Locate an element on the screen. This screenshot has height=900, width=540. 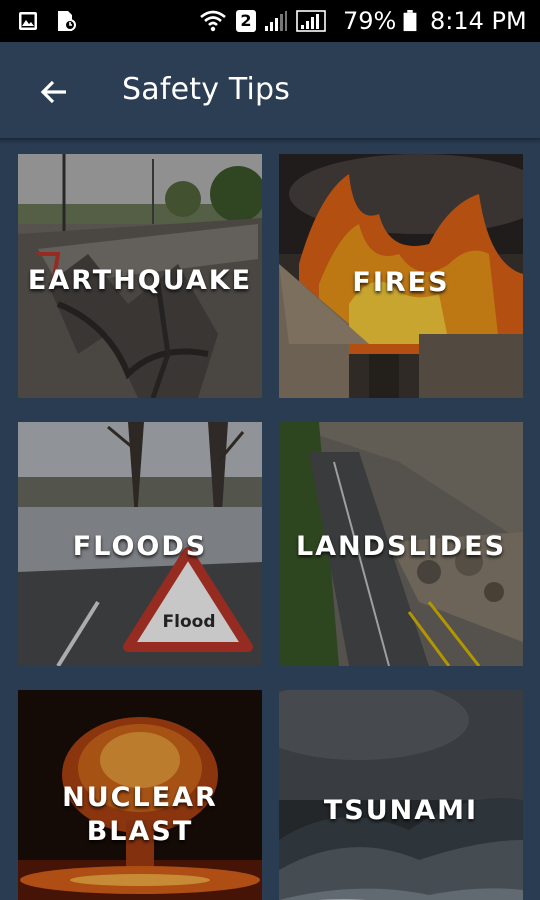
tile-label: NUCLEAR is located at coordinates (140, 797).